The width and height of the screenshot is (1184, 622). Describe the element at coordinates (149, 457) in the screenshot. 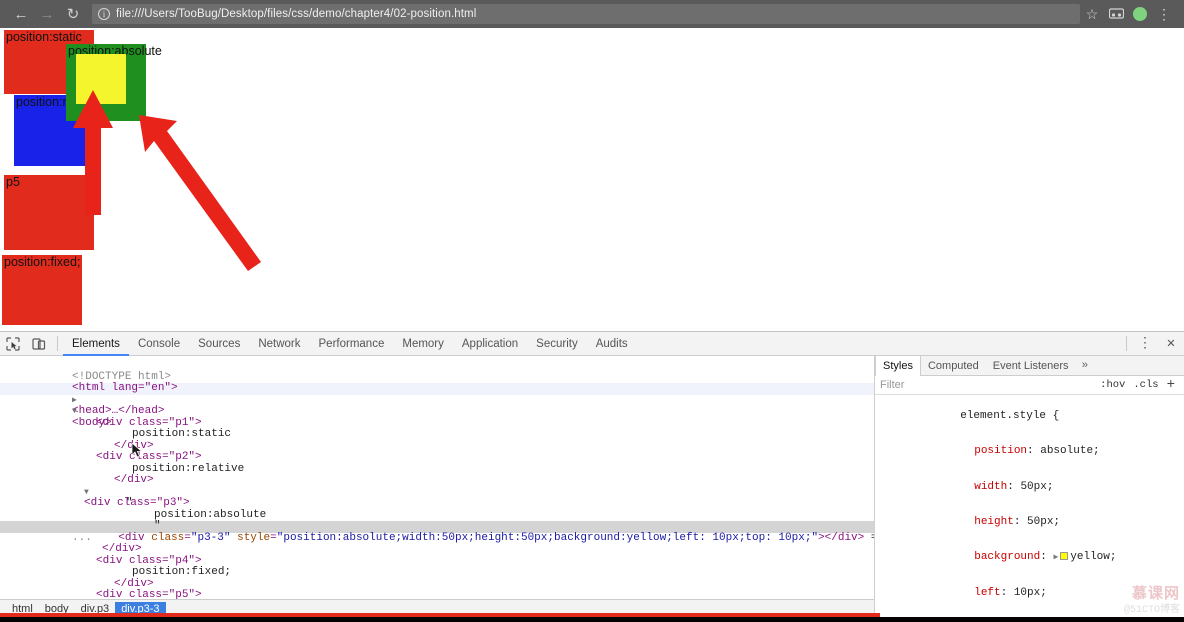

I see `p2-open-text: <div class="p2">` at that location.